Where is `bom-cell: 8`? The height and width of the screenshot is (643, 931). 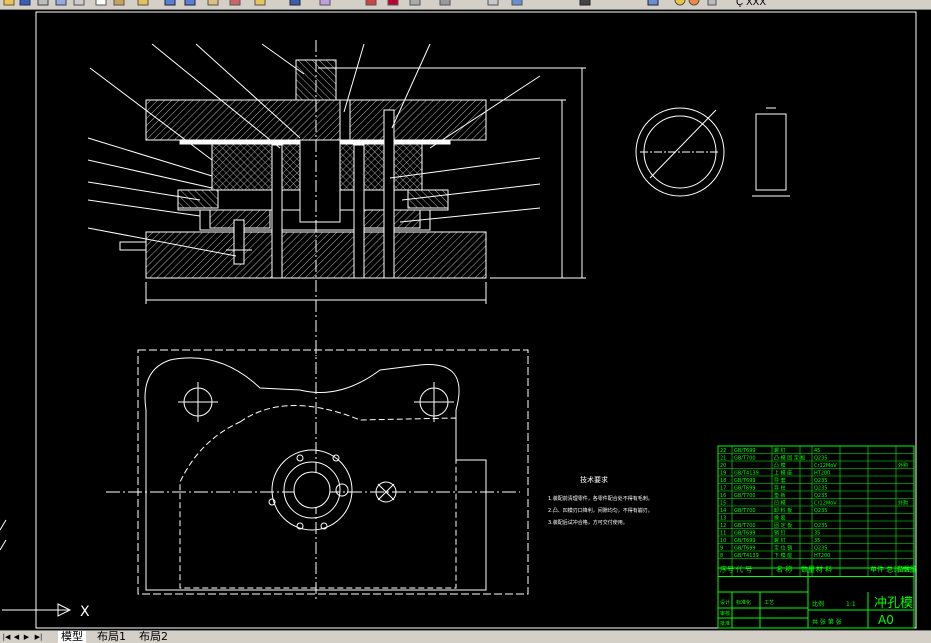
bom-cell: 8 is located at coordinates (721, 556).